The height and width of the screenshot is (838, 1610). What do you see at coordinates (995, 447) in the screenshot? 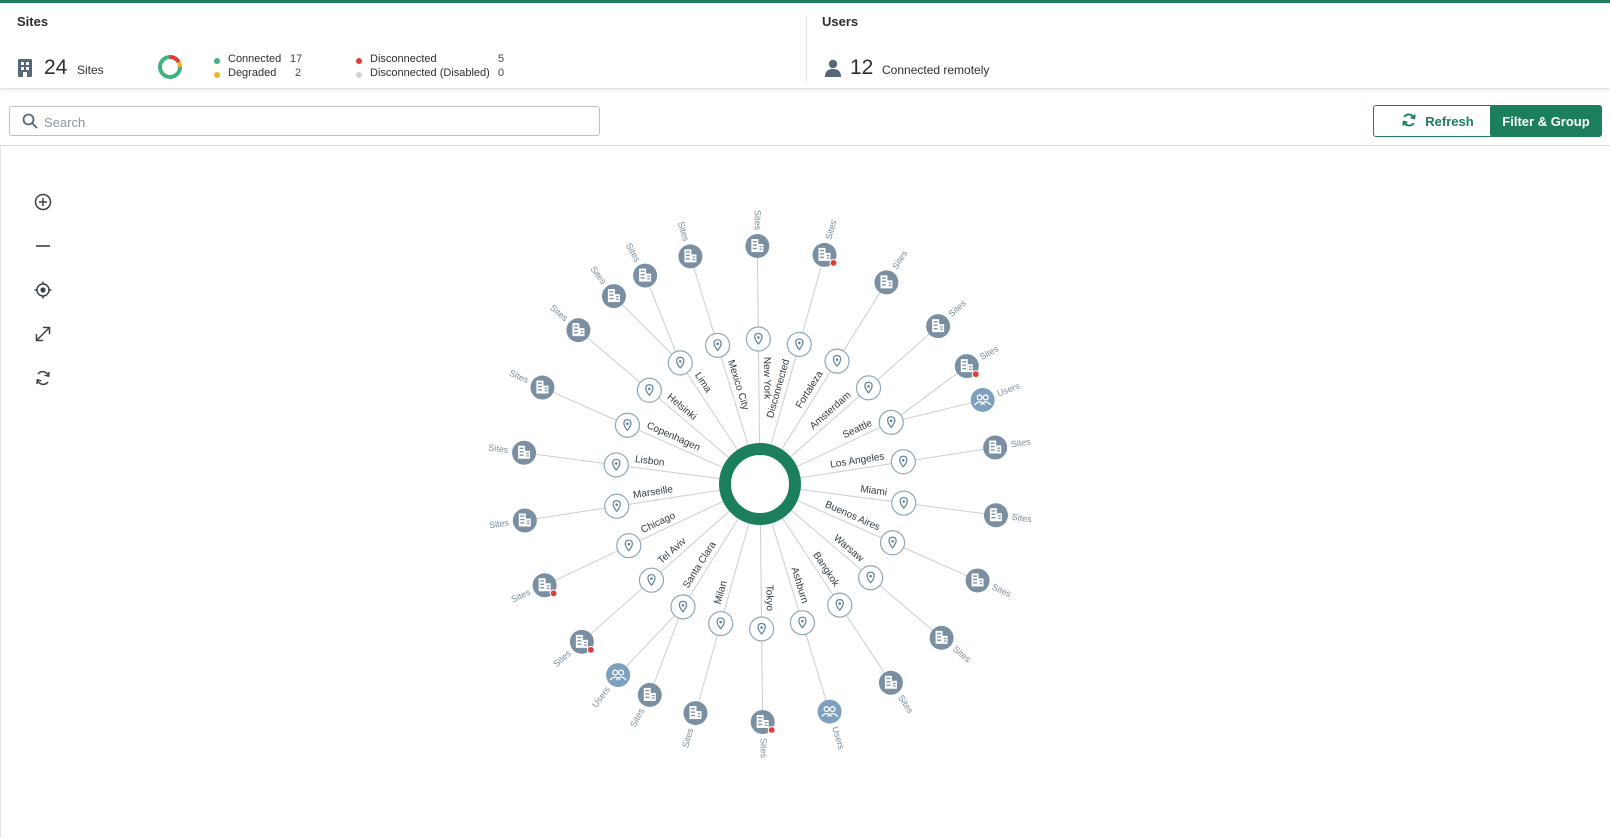
I see `site-node-los-angeles` at bounding box center [995, 447].